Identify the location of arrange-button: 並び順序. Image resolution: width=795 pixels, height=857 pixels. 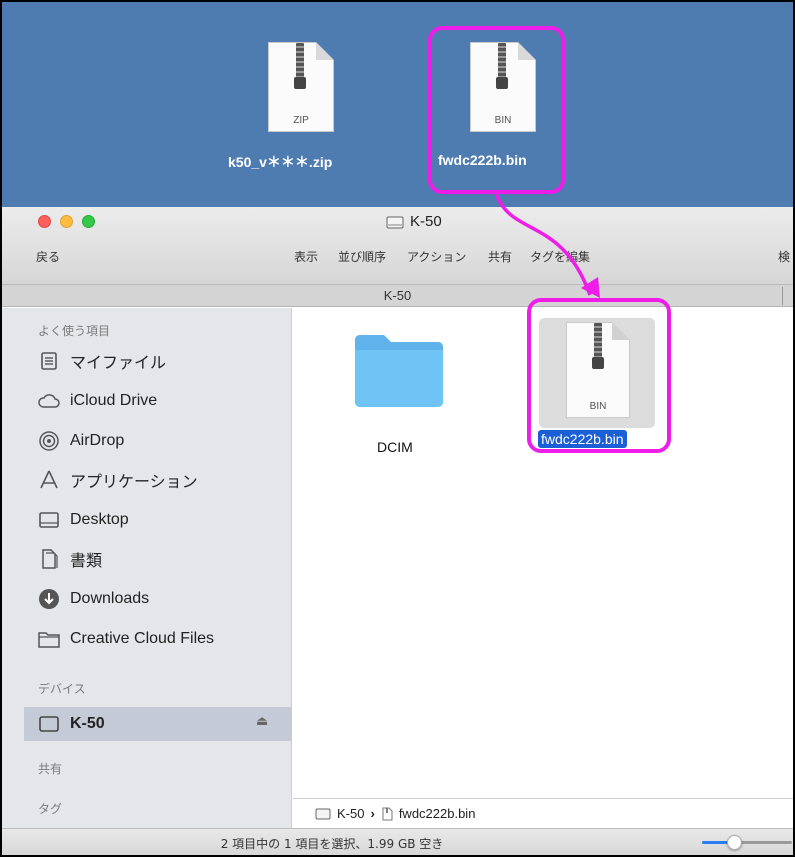
(362, 256).